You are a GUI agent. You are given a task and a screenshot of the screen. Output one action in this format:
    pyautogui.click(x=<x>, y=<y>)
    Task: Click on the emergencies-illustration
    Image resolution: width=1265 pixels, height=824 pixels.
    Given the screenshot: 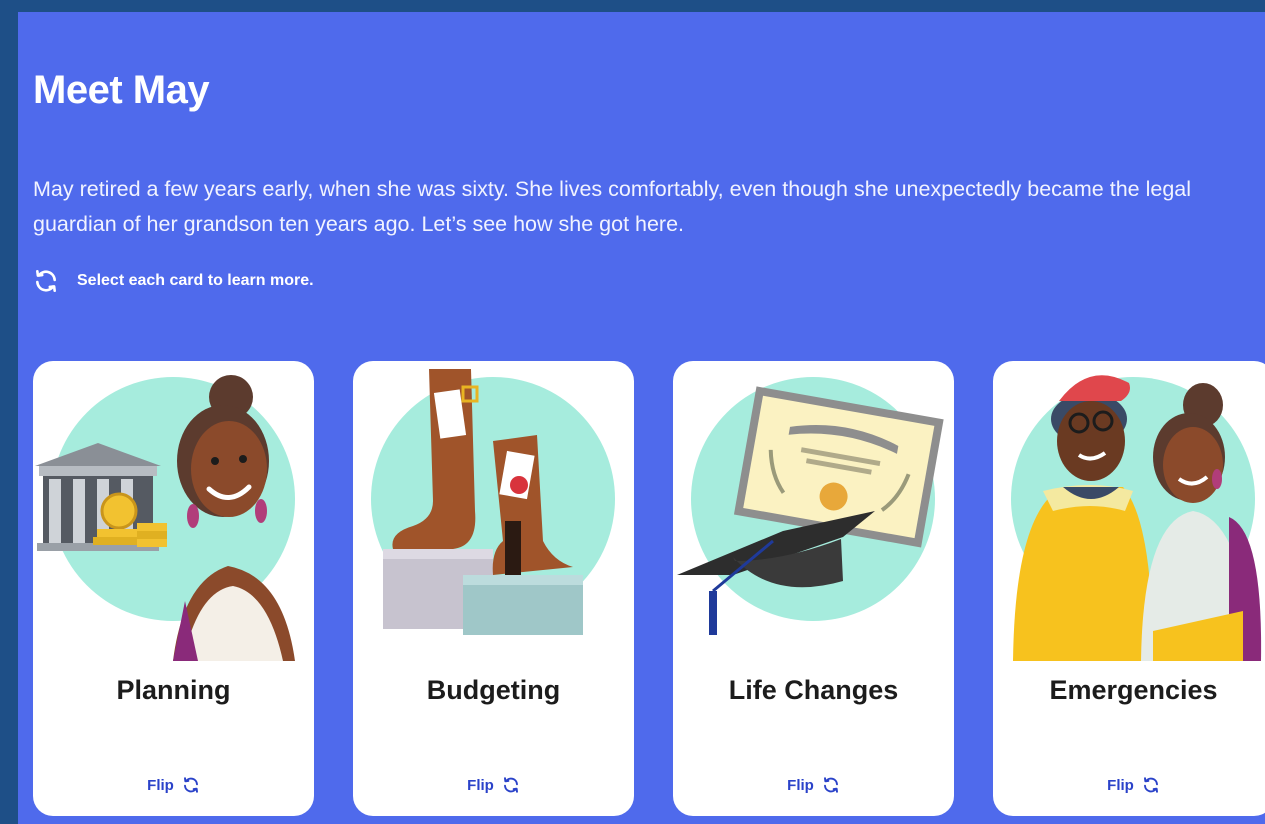 What is the action you would take?
    pyautogui.click(x=1136, y=518)
    